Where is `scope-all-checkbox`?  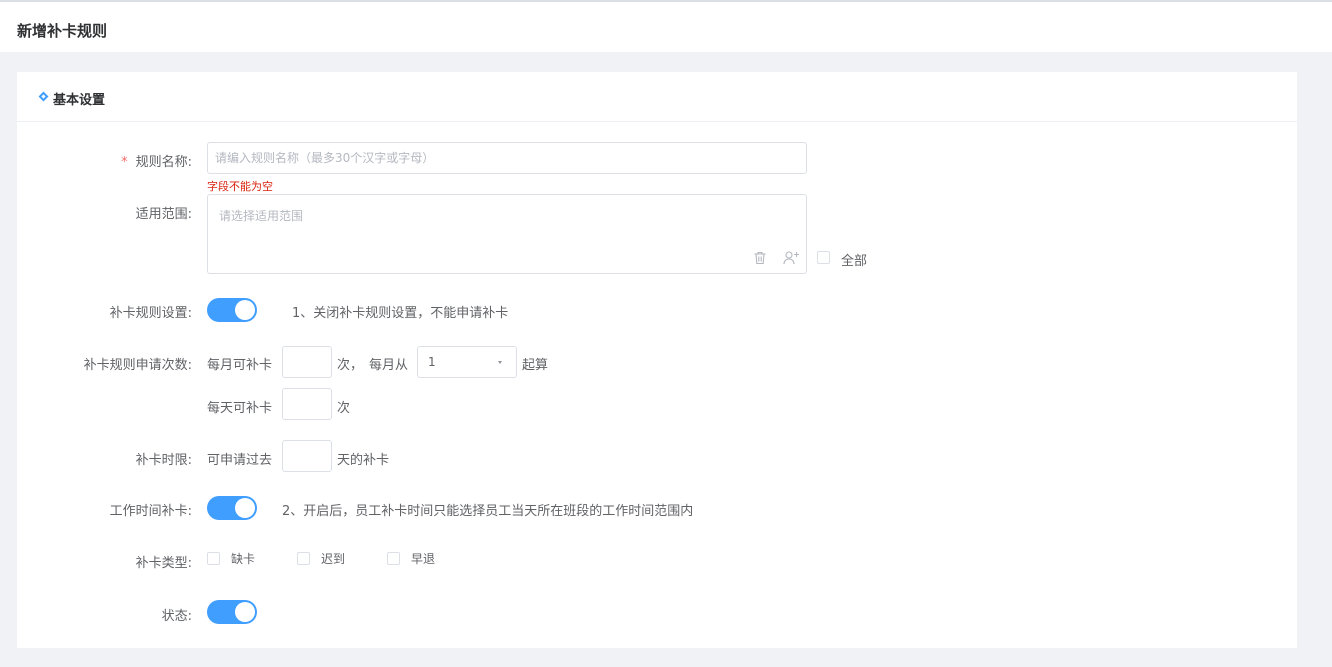
scope-all-checkbox is located at coordinates (823, 257).